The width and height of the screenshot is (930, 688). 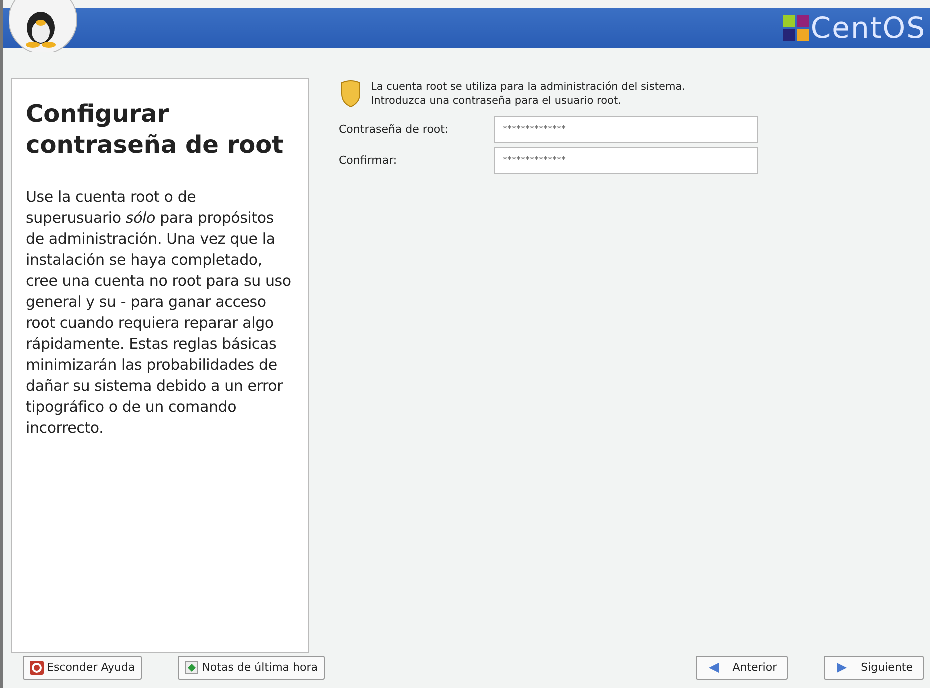 What do you see at coordinates (155, 130) in the screenshot?
I see `help-title: Configurar contraseña de root` at bounding box center [155, 130].